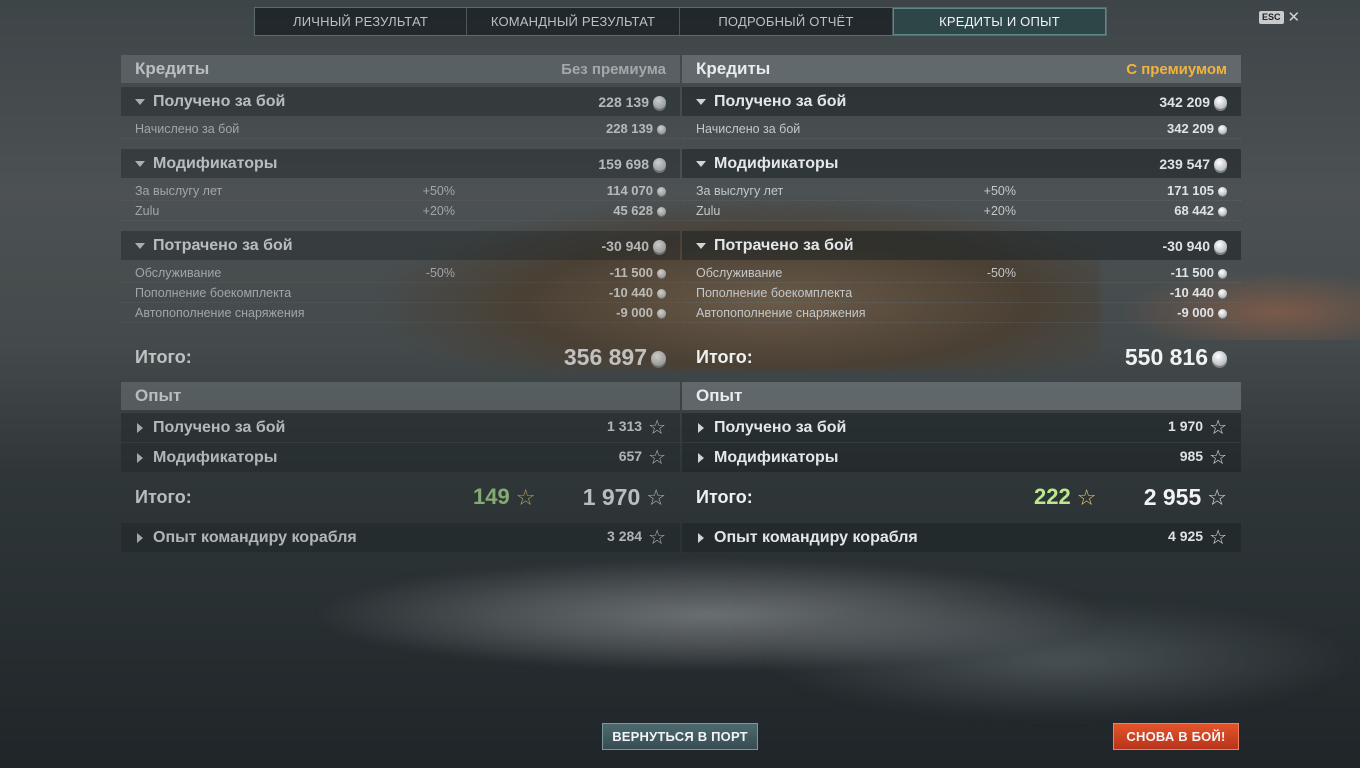  Describe the element at coordinates (1197, 128) in the screenshot. I see `line-value: 342 209` at that location.